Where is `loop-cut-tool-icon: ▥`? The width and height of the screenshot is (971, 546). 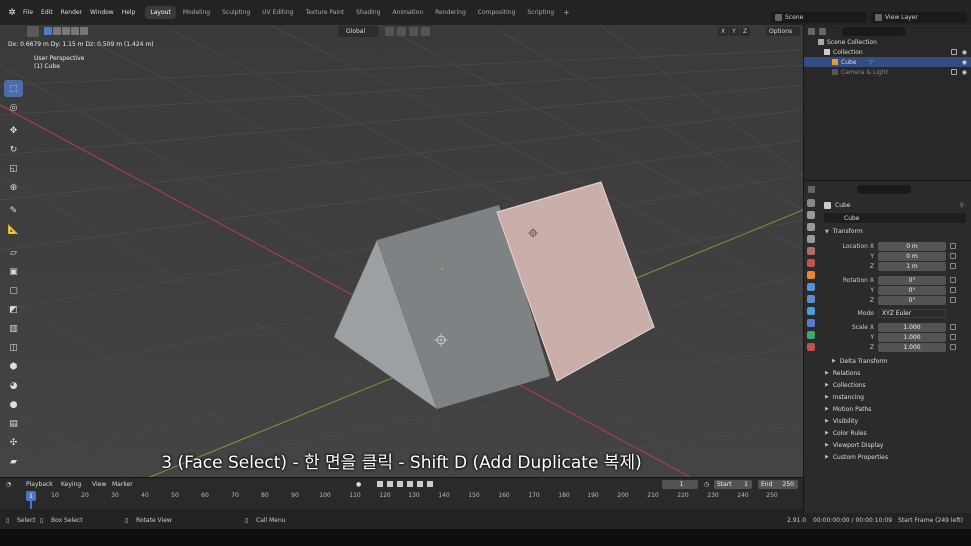 loop-cut-tool-icon: ▥ is located at coordinates (13, 328).